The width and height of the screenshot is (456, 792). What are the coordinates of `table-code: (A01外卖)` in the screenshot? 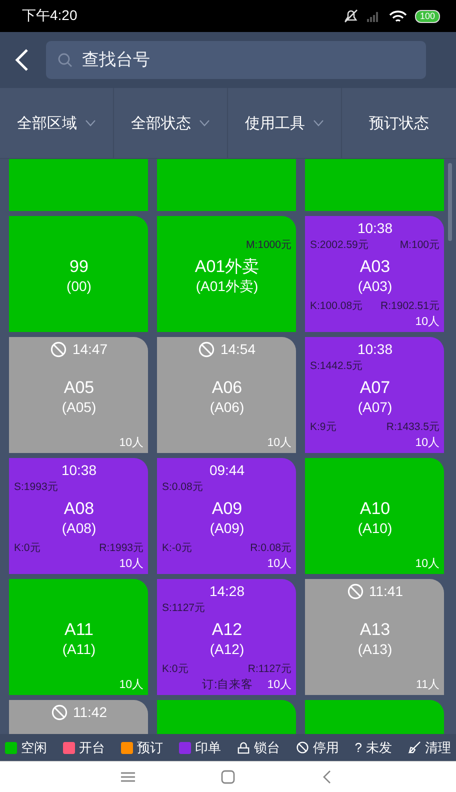 It's located at (227, 285).